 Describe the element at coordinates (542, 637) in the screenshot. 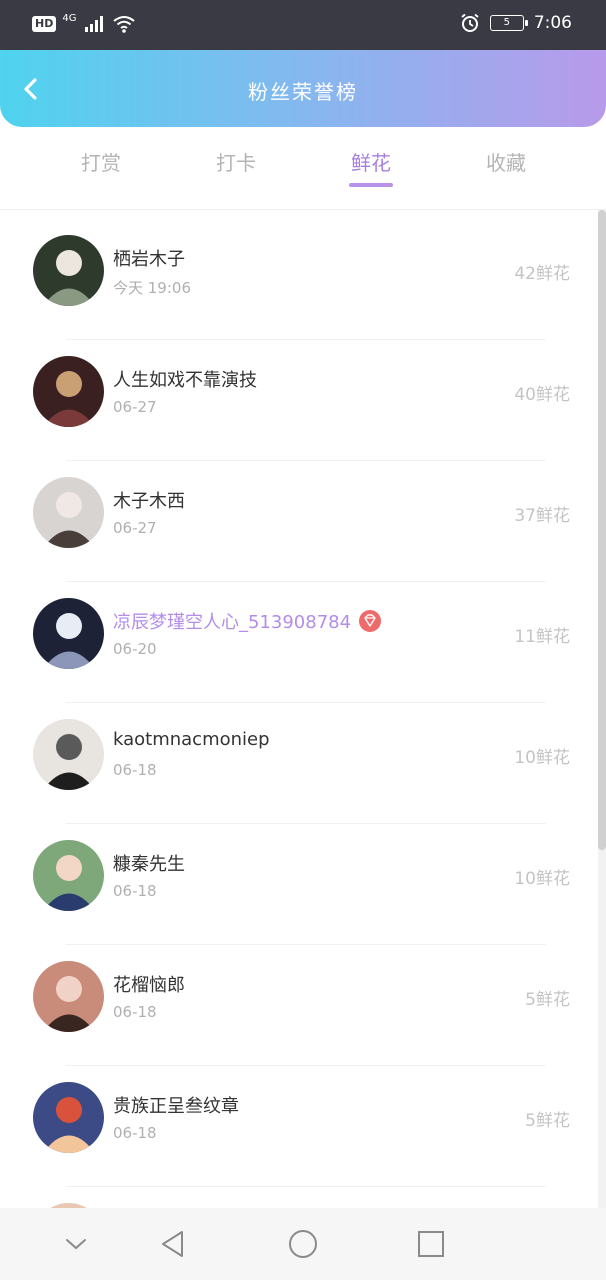

I see `flower-count: 11鲜花` at that location.